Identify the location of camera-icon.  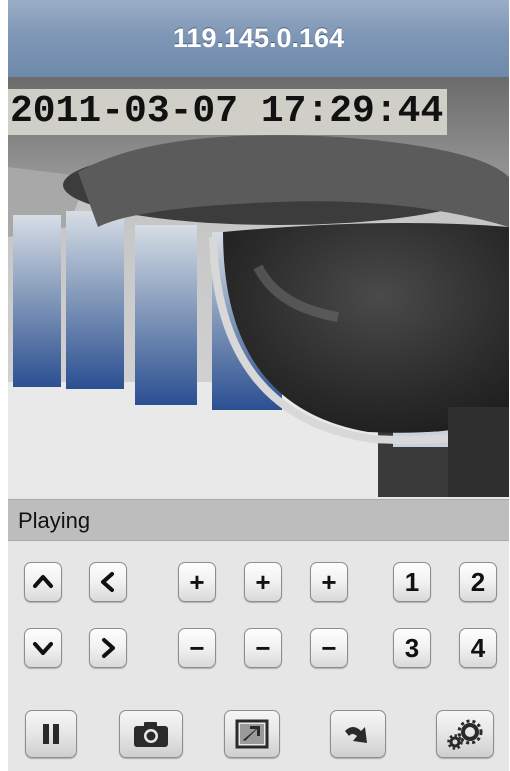
(151, 734).